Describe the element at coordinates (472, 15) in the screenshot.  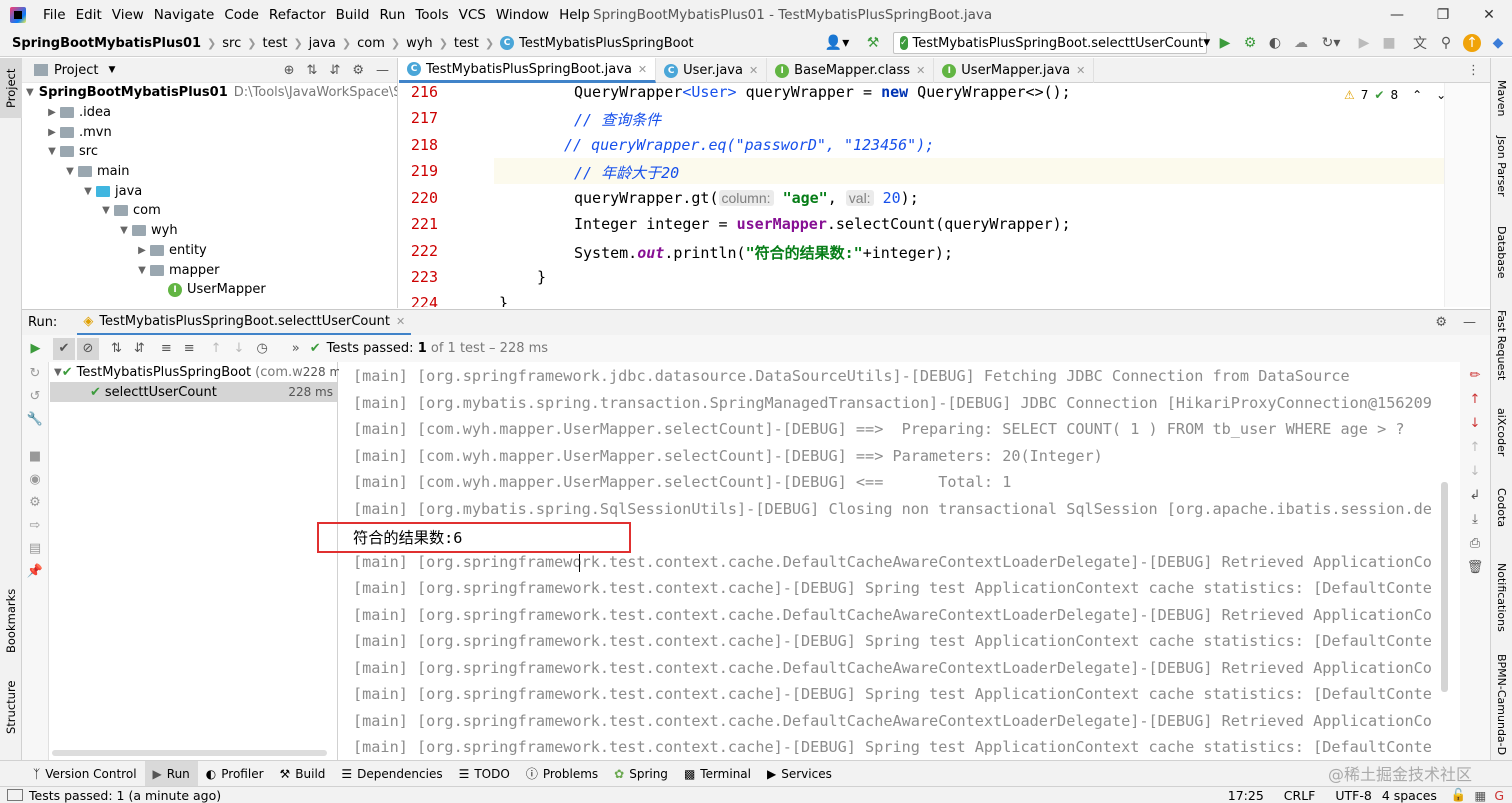
I see `menu-vcs: VCS` at that location.